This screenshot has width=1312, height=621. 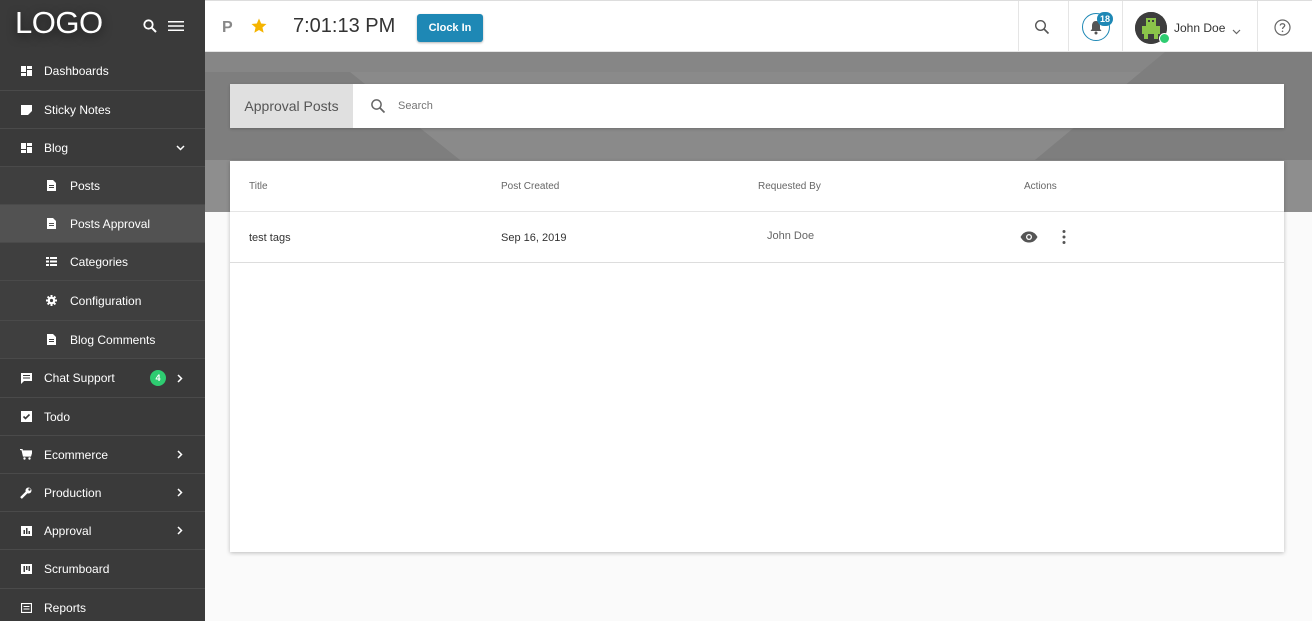 I want to click on sidebar-item-label: Chat Support, so click(x=79, y=378).